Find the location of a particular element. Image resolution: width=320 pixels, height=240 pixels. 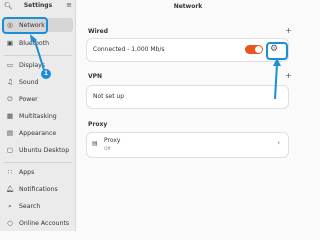

wired-add-button: + is located at coordinates (288, 30).